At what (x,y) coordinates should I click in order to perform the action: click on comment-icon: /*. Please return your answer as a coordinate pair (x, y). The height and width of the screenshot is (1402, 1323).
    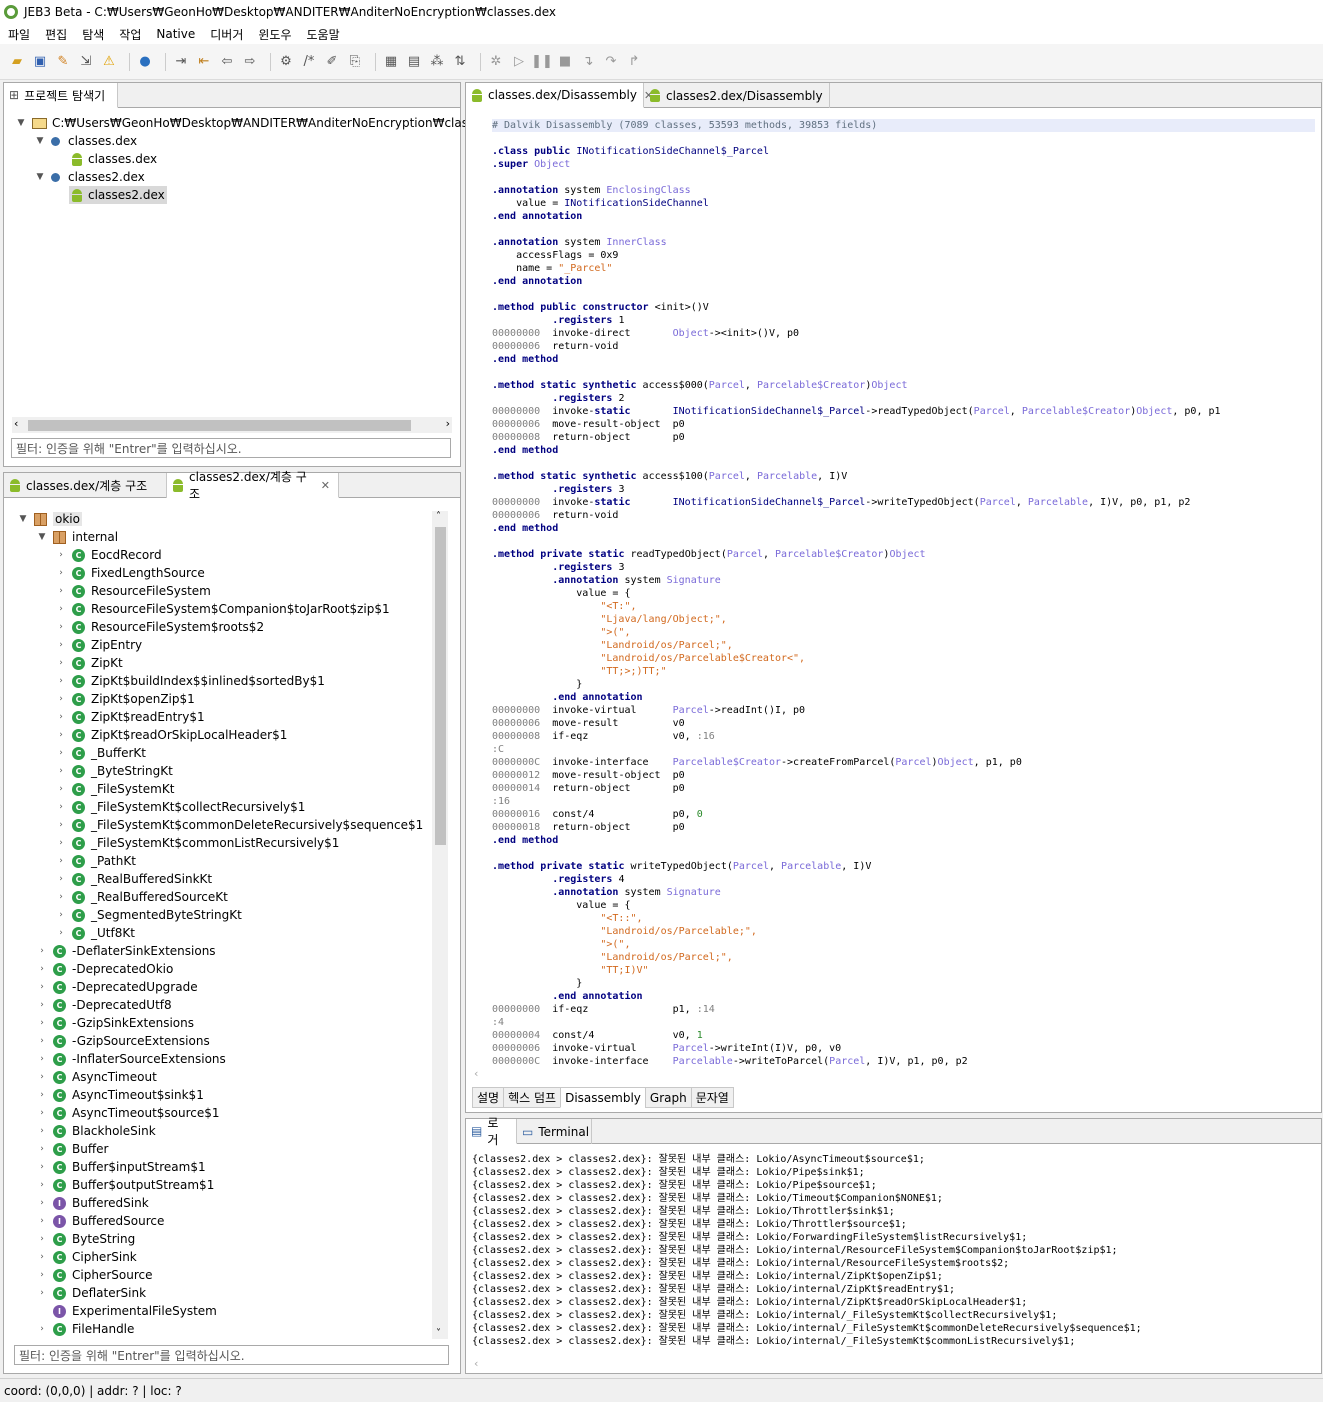
    Looking at the image, I should click on (309, 62).